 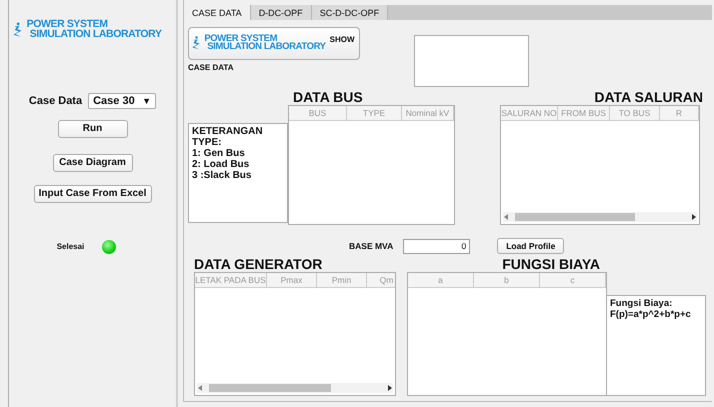 I want to click on section-title: FUNGSI BIAYA, so click(x=551, y=264).